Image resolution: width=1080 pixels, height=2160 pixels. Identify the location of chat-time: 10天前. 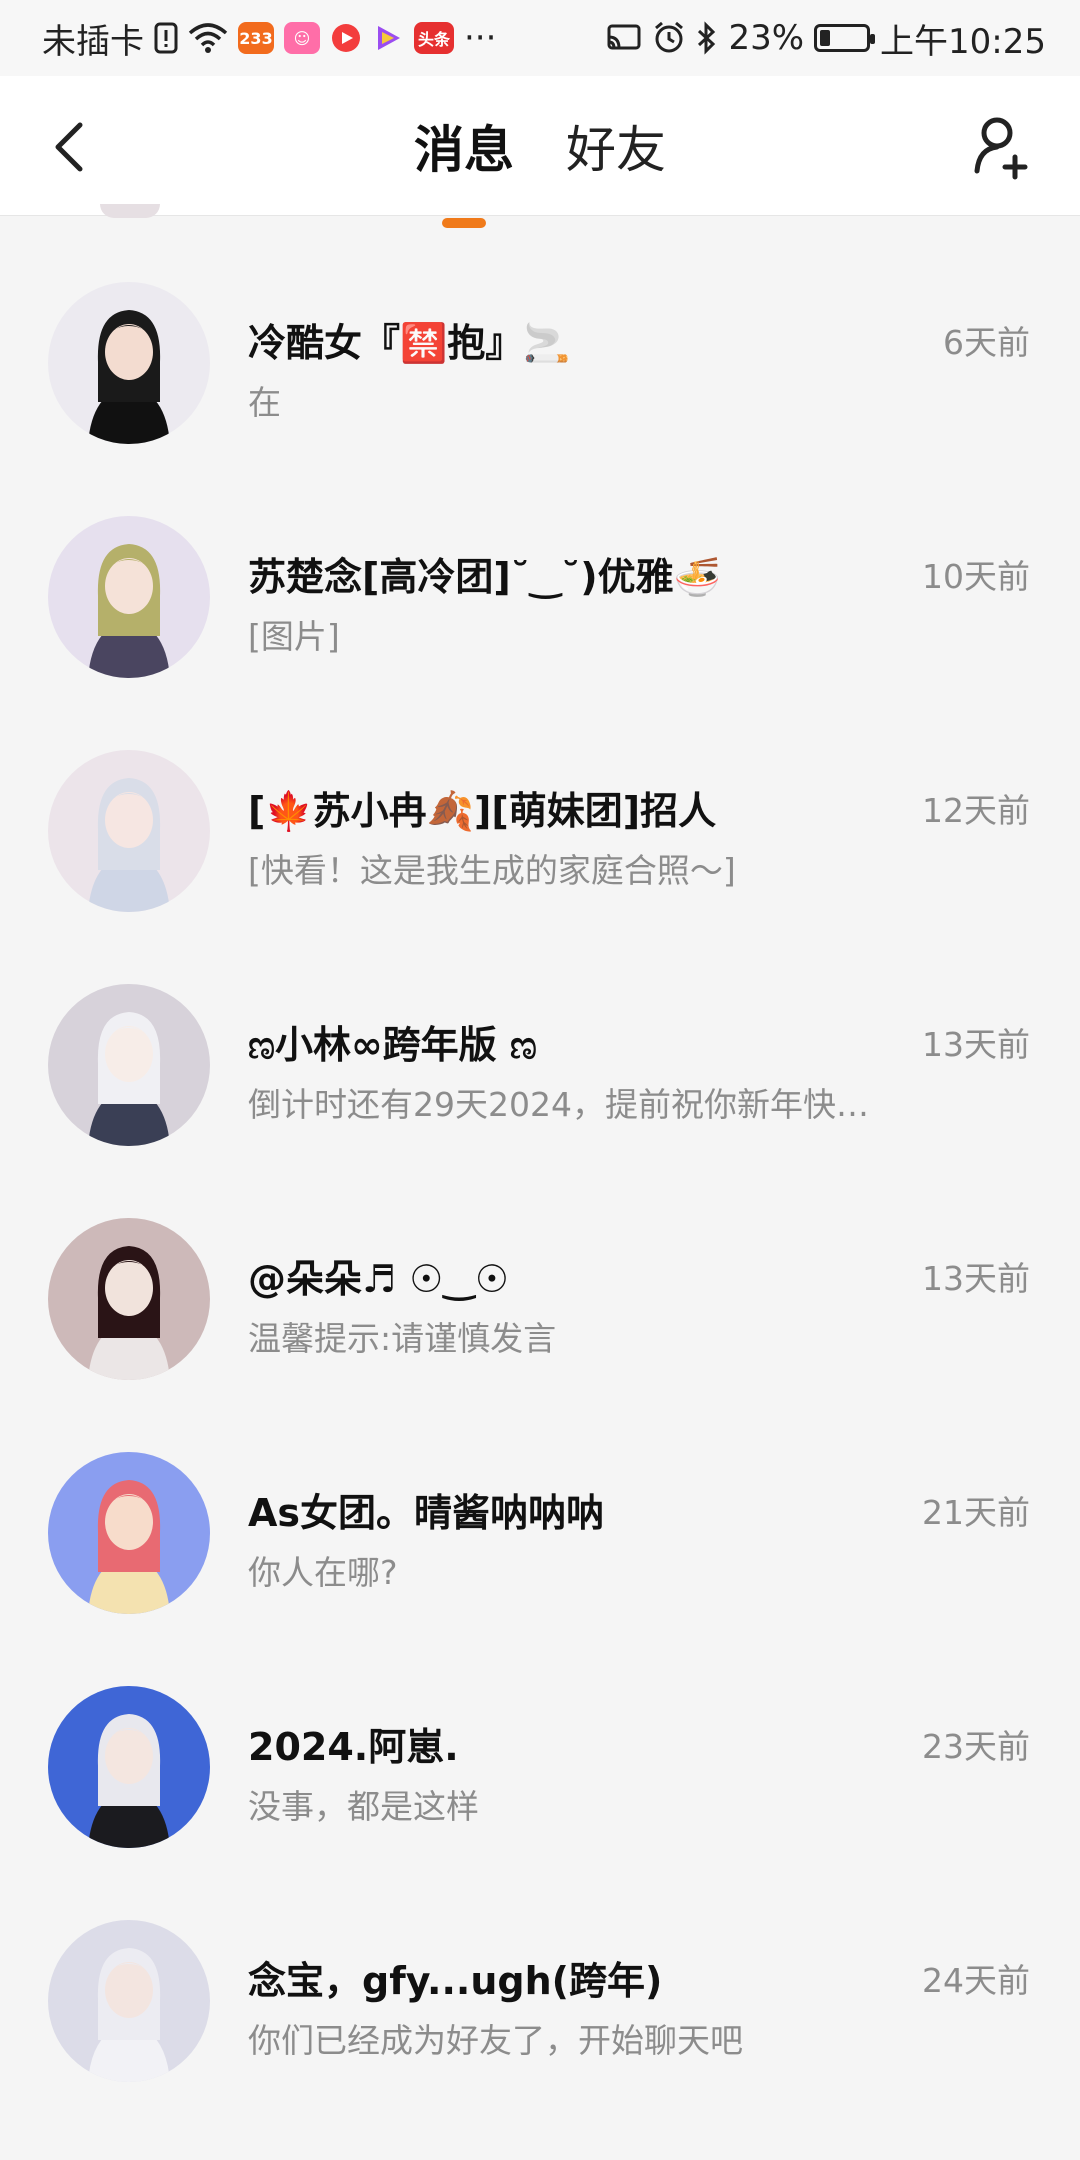
(976, 576).